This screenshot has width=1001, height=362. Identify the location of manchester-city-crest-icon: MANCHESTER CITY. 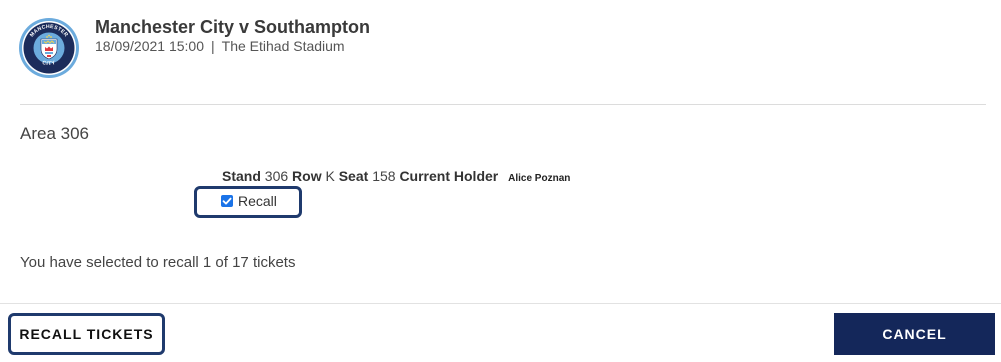
(49, 48).